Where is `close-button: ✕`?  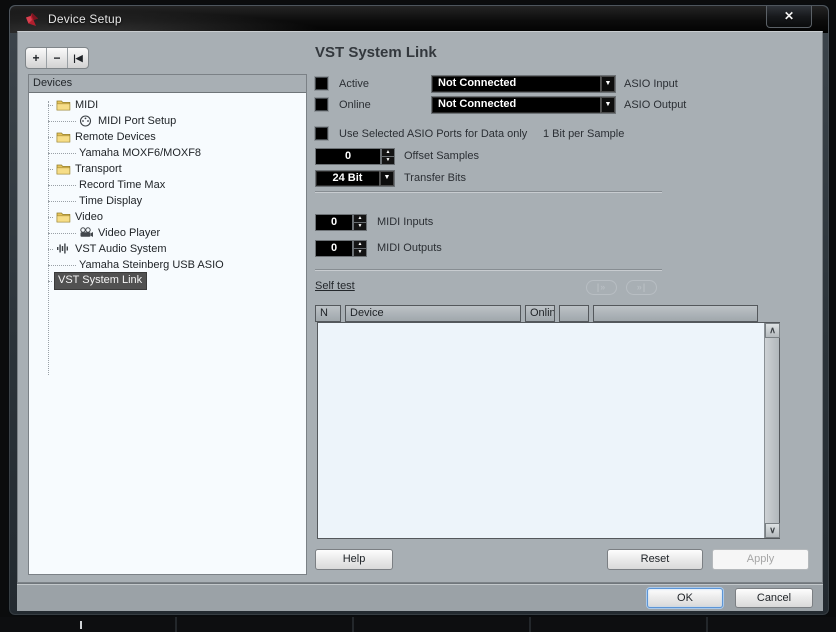 close-button: ✕ is located at coordinates (789, 17).